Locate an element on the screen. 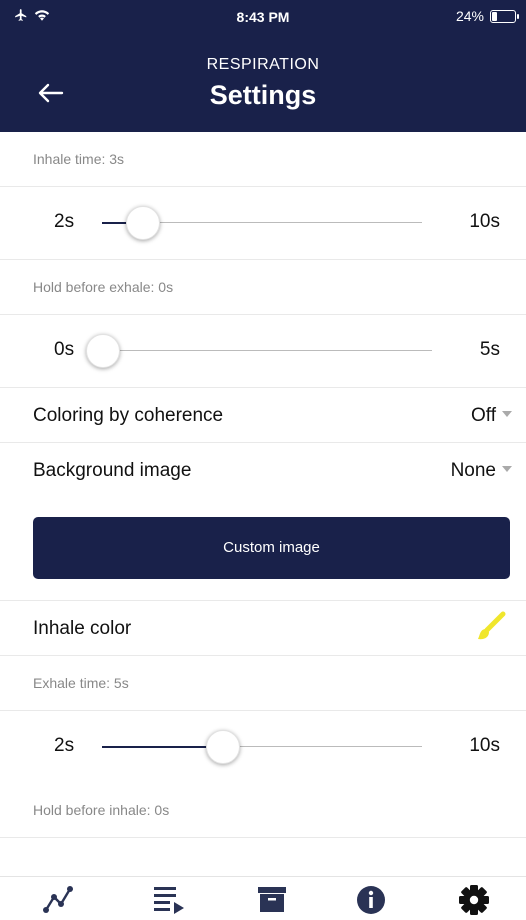 The image size is (526, 920). settings-icon is located at coordinates (474, 900).